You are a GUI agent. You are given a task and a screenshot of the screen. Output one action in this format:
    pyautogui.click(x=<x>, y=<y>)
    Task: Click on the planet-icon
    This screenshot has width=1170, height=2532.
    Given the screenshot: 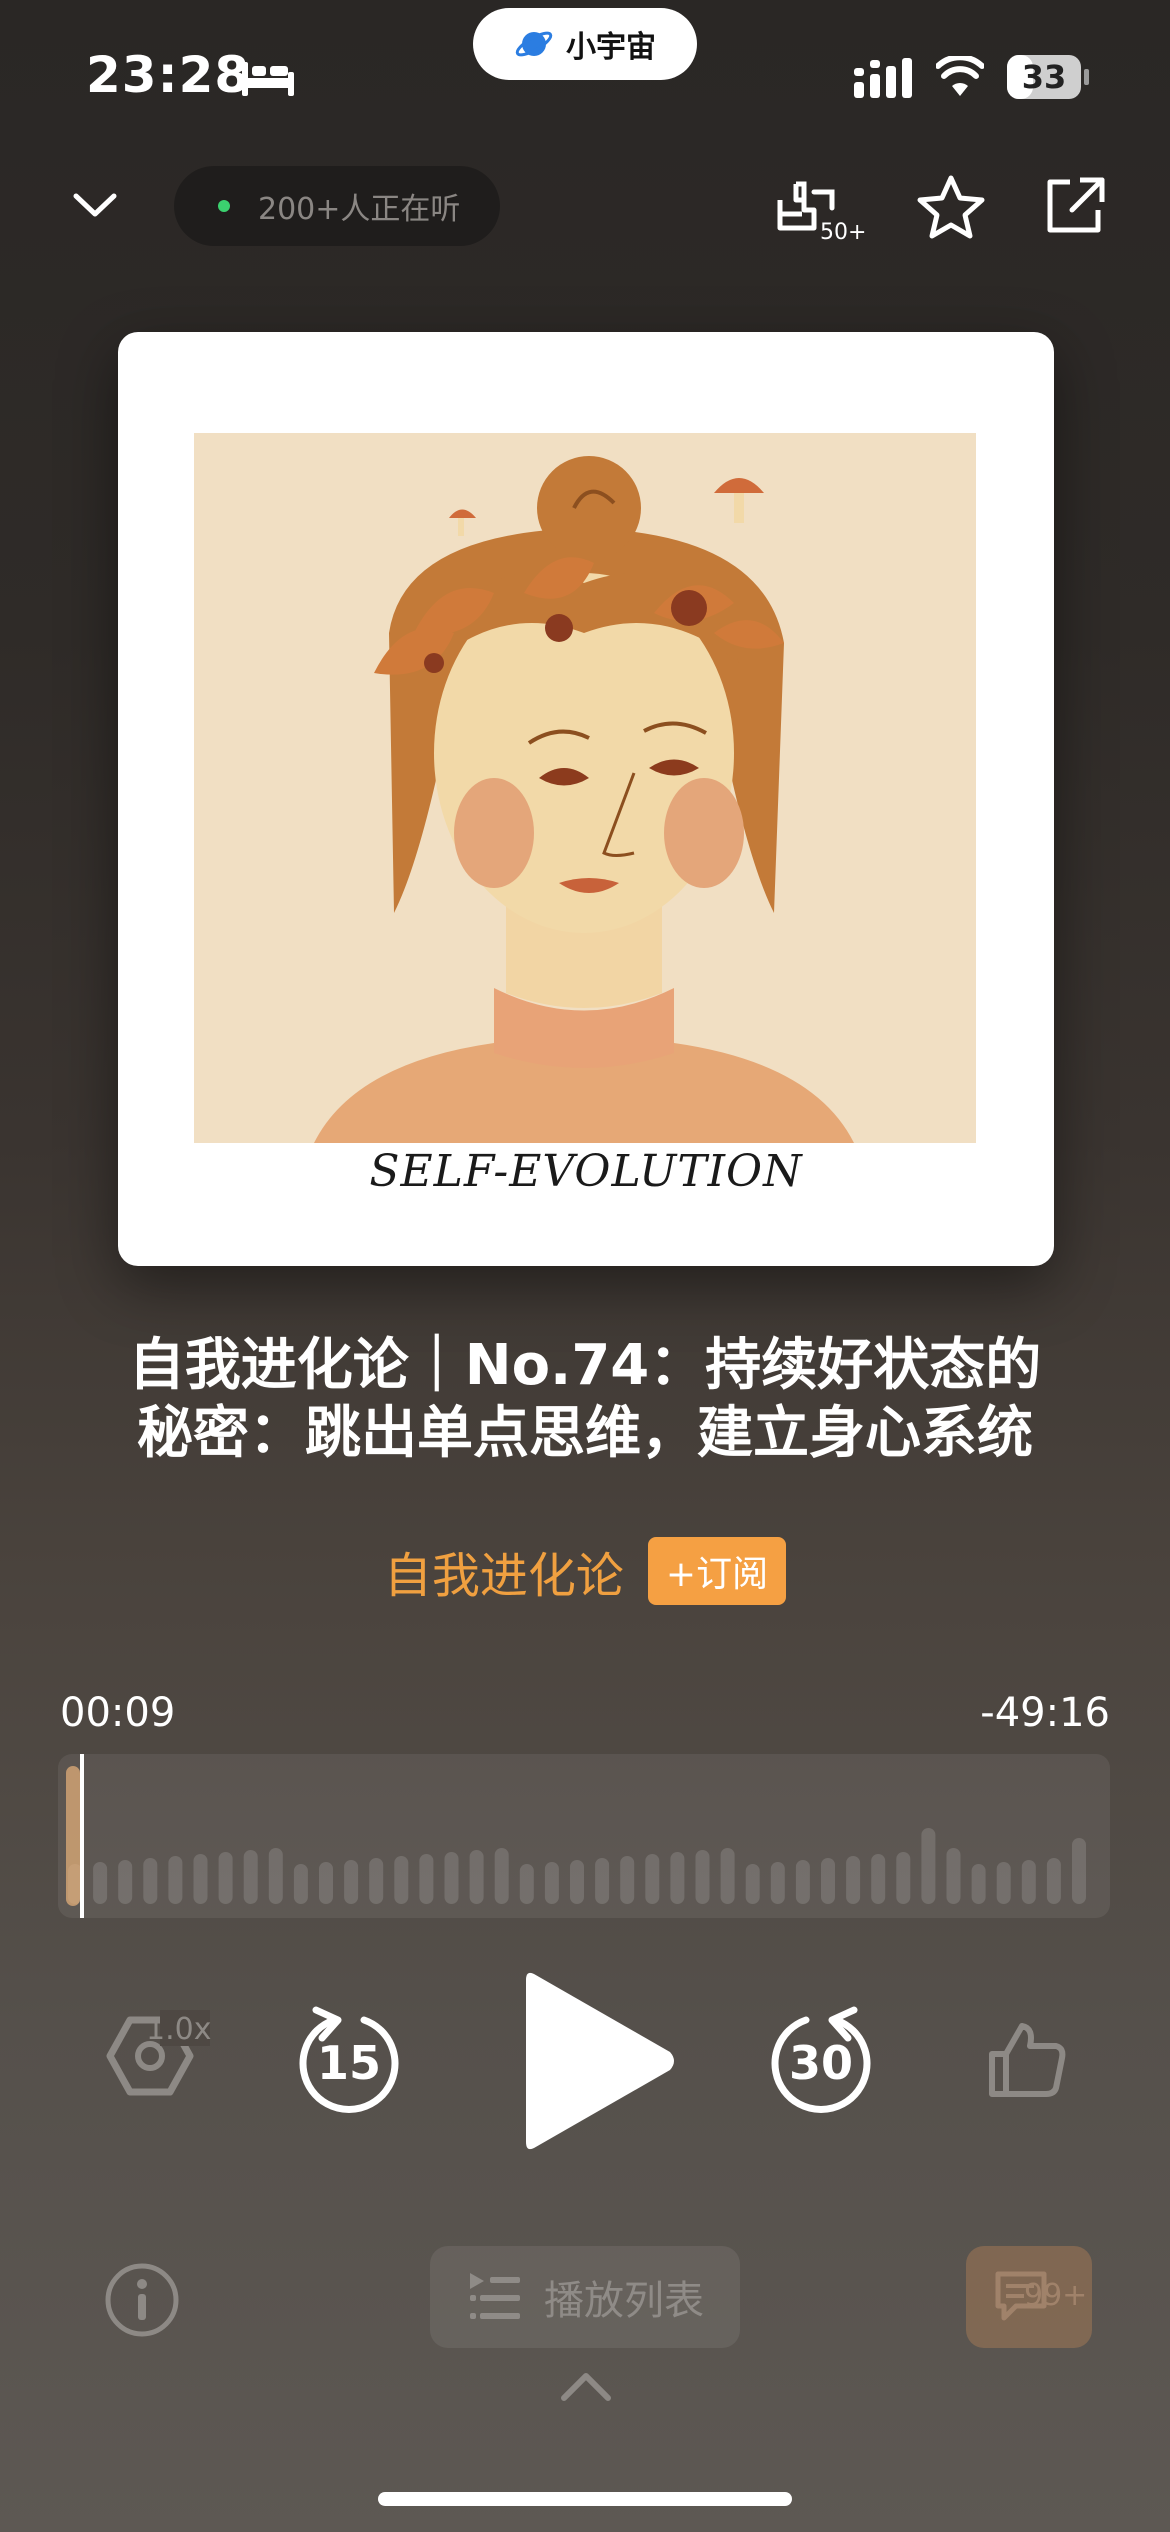 What is the action you would take?
    pyautogui.click(x=534, y=44)
    